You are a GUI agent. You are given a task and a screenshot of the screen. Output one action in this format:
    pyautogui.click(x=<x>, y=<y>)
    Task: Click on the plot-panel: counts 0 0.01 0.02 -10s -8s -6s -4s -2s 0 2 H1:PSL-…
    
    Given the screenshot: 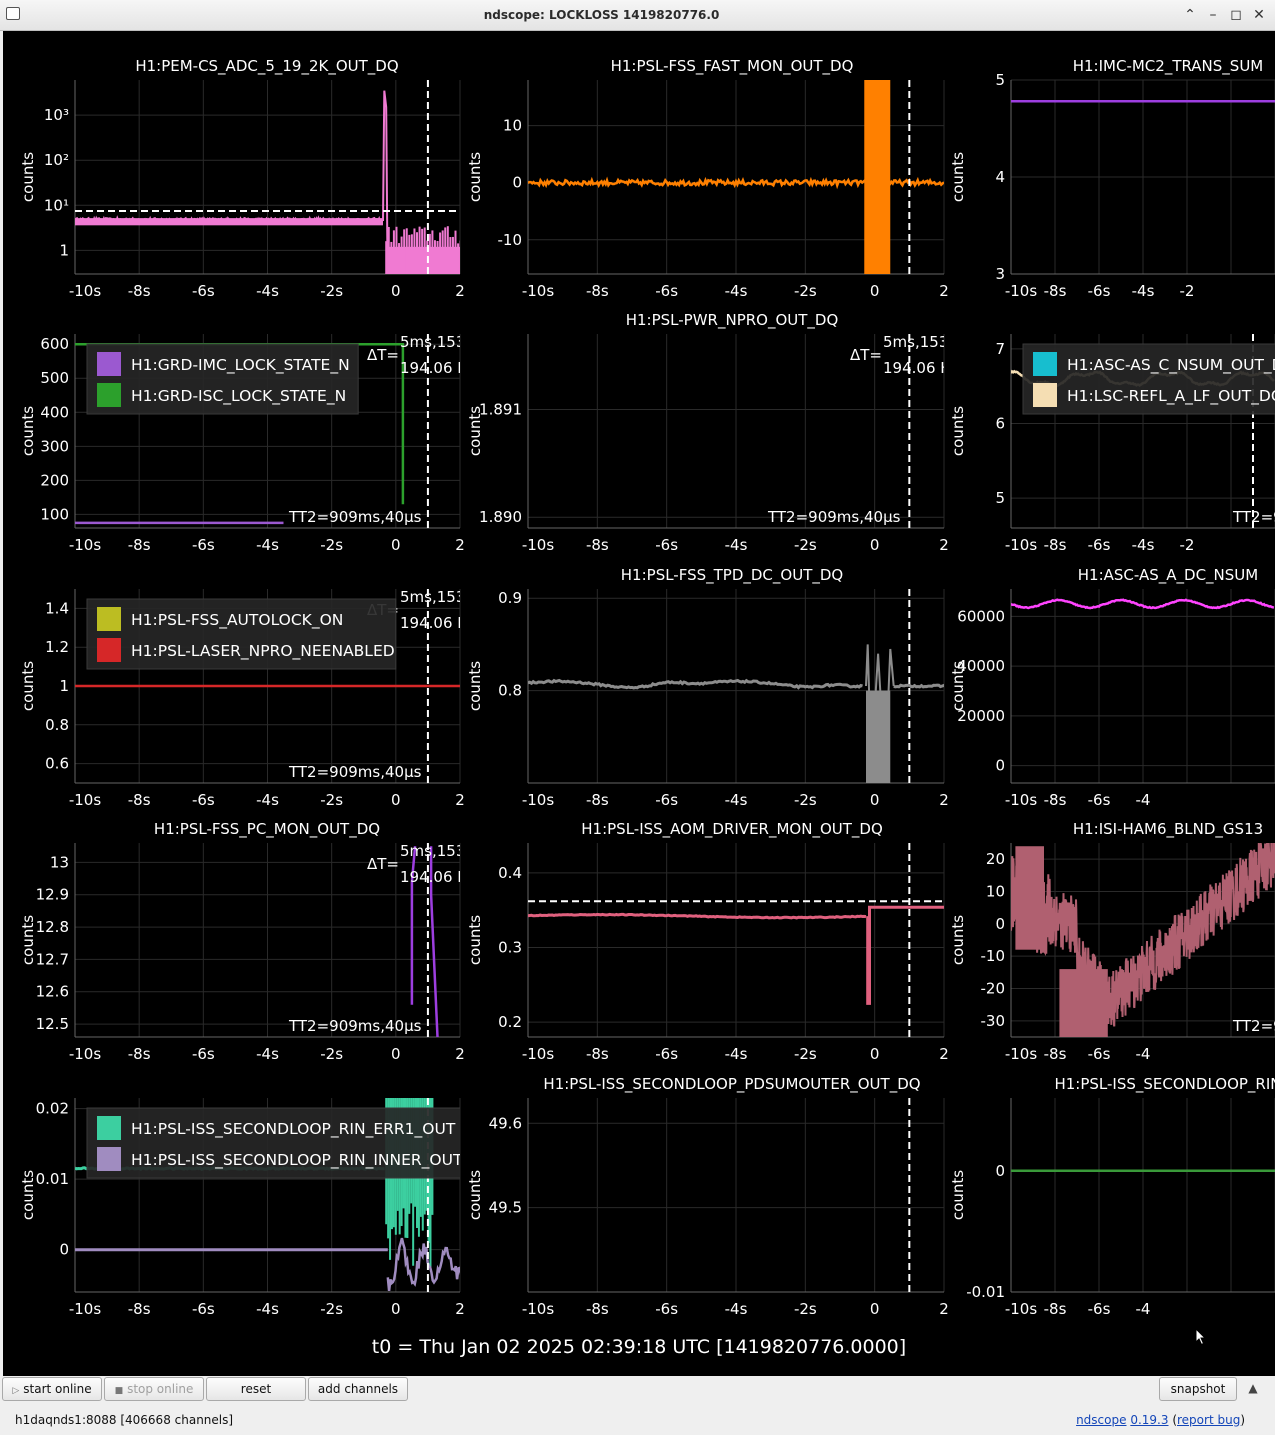 What is the action you would take?
    pyautogui.click(x=245, y=1208)
    